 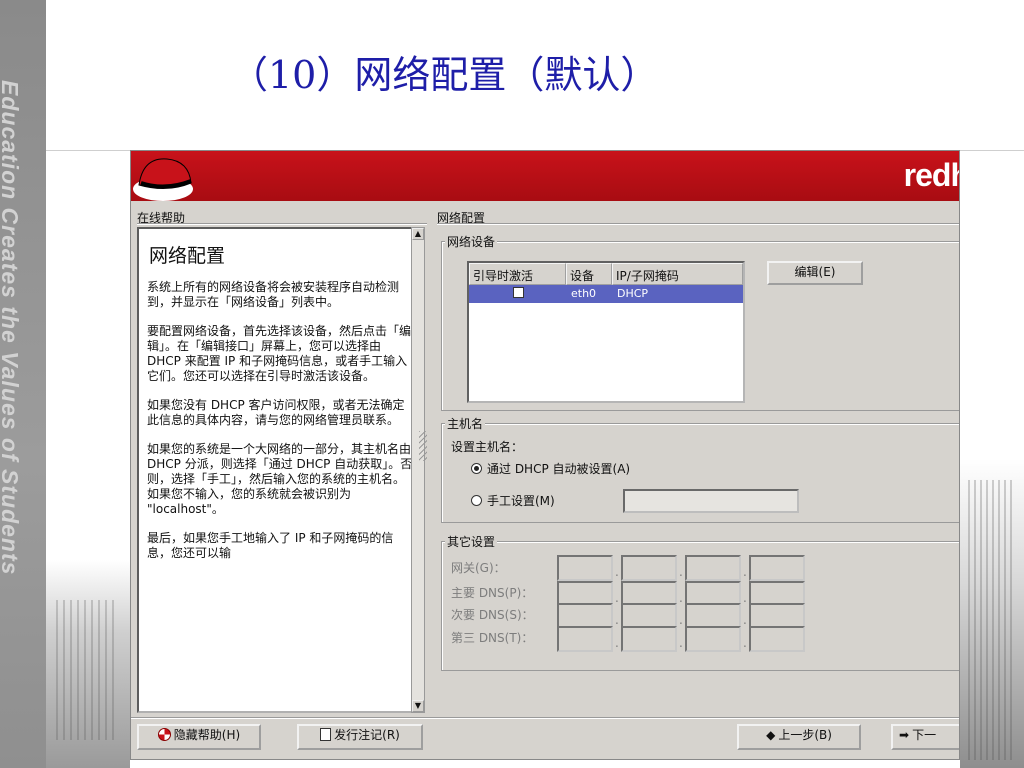 What do you see at coordinates (444, 75) in the screenshot?
I see `slide-title: （10）网络配置（默认）` at bounding box center [444, 75].